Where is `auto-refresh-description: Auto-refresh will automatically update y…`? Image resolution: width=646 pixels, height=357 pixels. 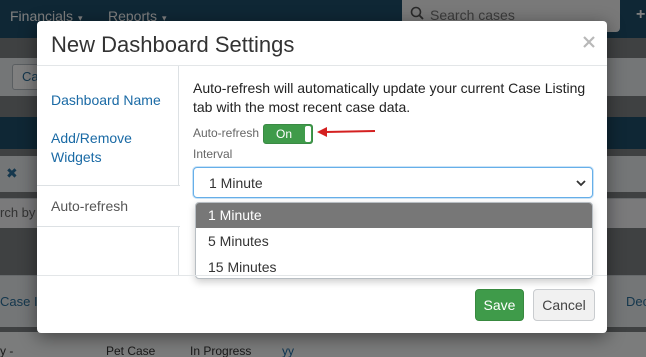
auto-refresh-description: Auto-refresh will automatically update y… is located at coordinates (389, 97).